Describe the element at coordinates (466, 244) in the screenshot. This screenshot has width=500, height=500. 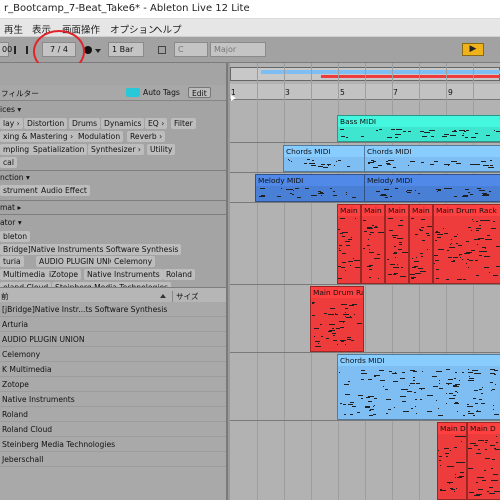
I see `clip-main-drum-rack: Main Drum Rack` at that location.